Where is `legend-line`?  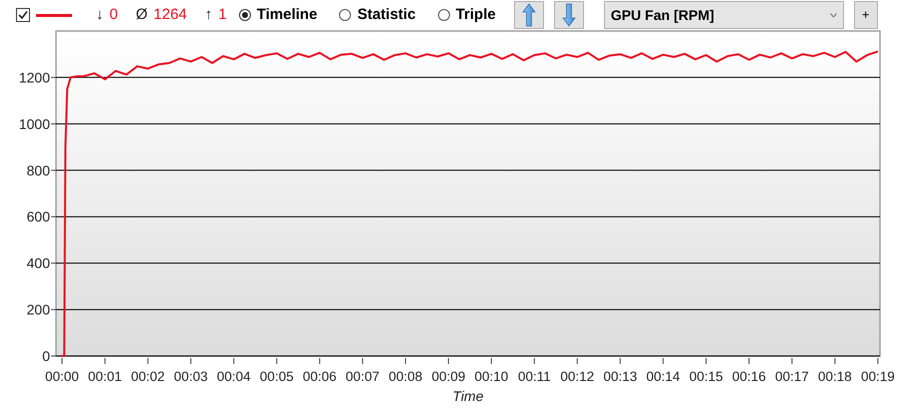
legend-line is located at coordinates (54, 15).